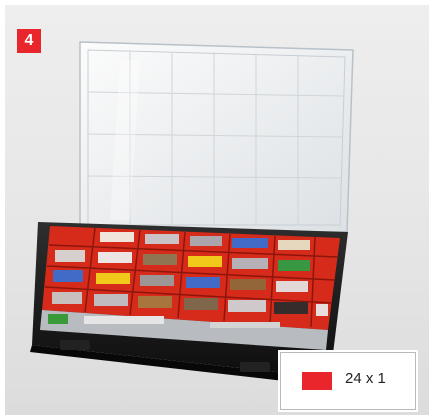 This screenshot has height=420, width=434. What do you see at coordinates (317, 381) in the screenshot?
I see `red-swatch-icon` at bounding box center [317, 381].